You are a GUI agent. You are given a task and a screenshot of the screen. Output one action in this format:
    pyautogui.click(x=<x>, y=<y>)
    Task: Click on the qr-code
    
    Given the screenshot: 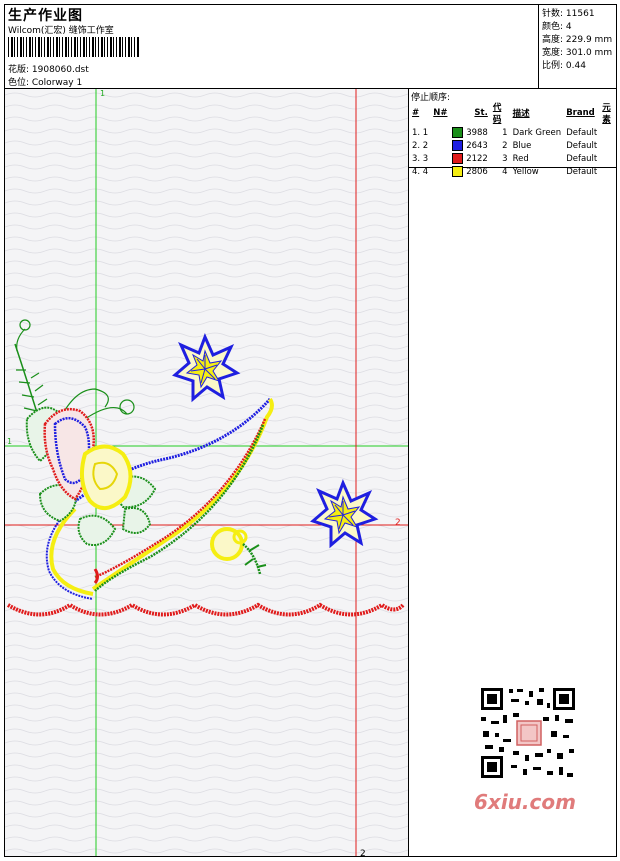 What is the action you would take?
    pyautogui.click(x=528, y=733)
    